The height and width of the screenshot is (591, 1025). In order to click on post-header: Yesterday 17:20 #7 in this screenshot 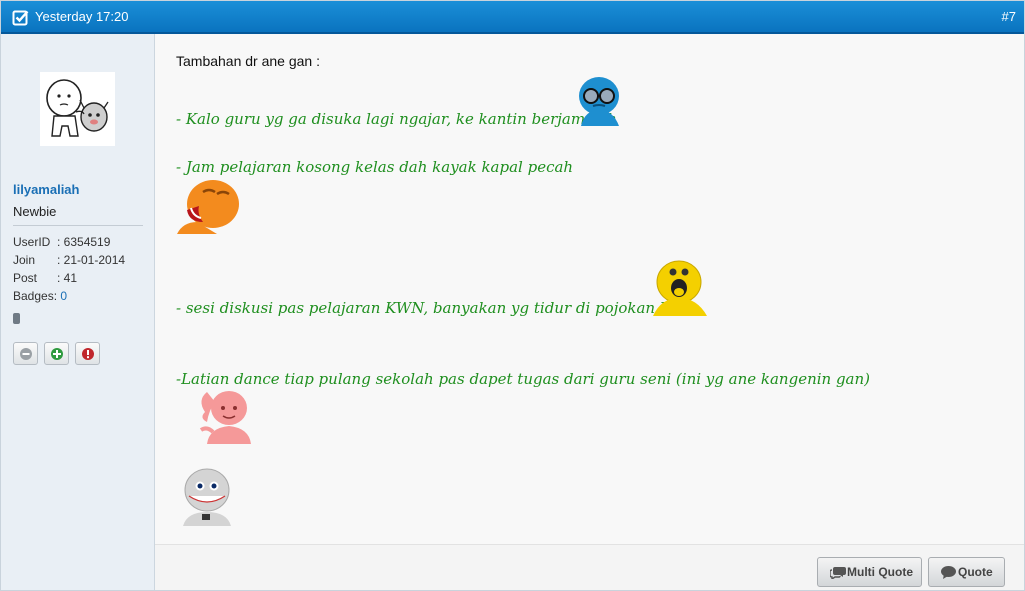, I will do `click(512, 17)`.